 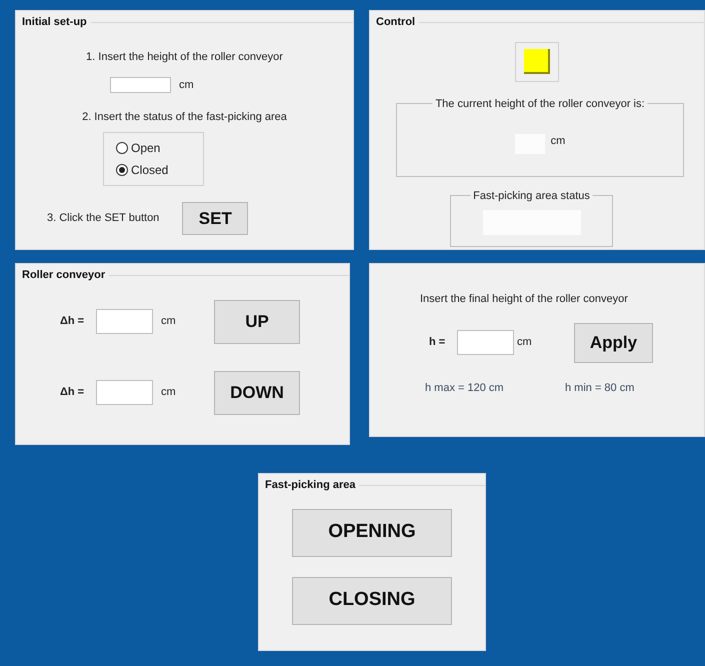 I want to click on panel-title: Fast-picking area, so click(x=310, y=485).